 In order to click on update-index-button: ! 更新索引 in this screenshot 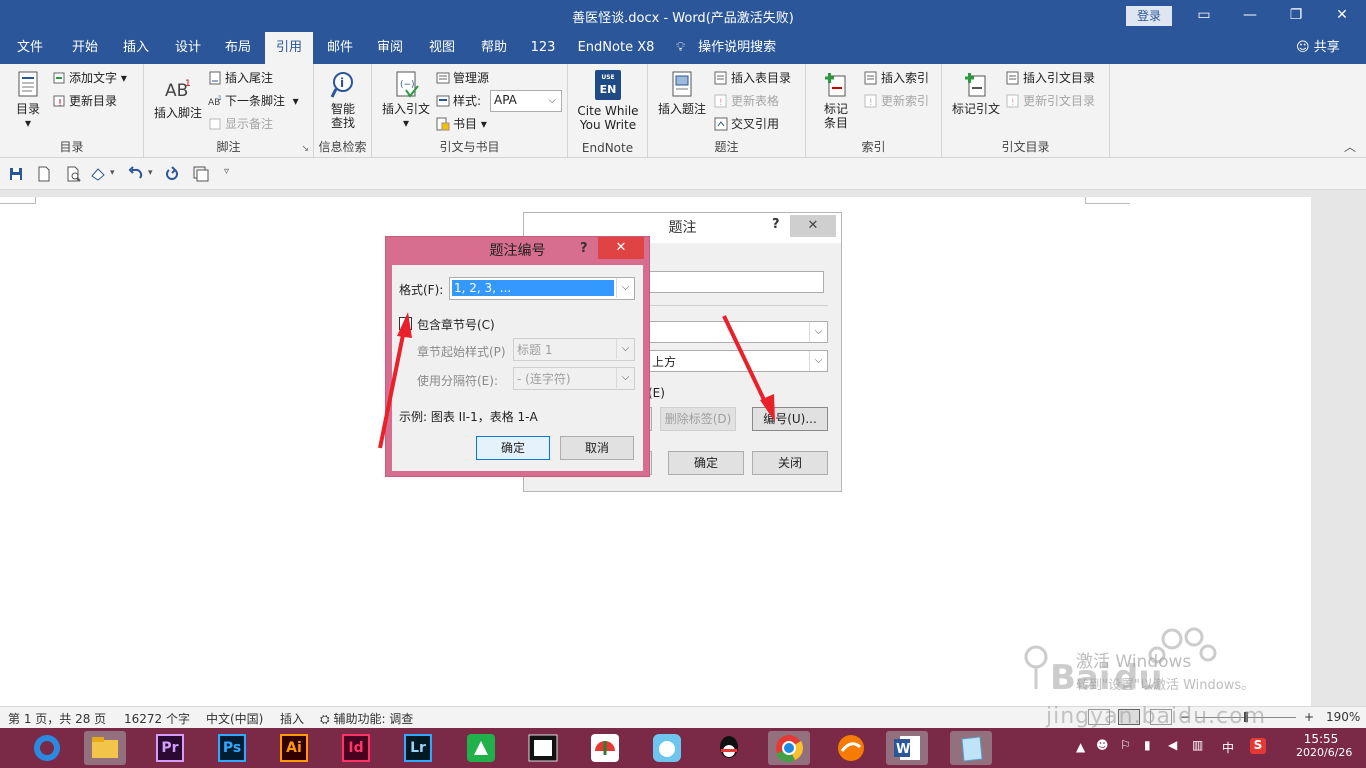, I will do `click(896, 101)`.